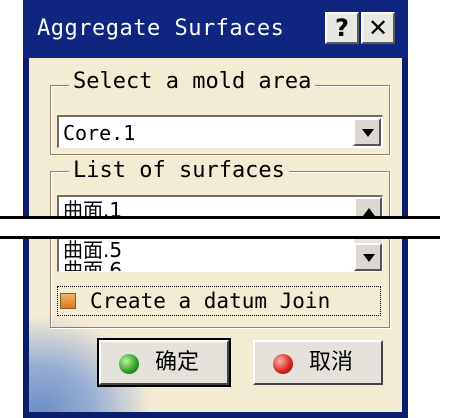 Image resolution: width=473 pixels, height=418 pixels. I want to click on break-line-bottom, so click(220, 237).